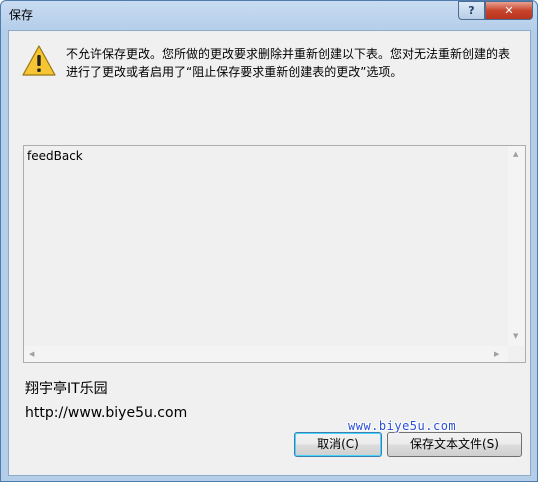 The image size is (538, 482). What do you see at coordinates (266, 354) in the screenshot?
I see `horizontal-scrollbar: ◀ ▶` at bounding box center [266, 354].